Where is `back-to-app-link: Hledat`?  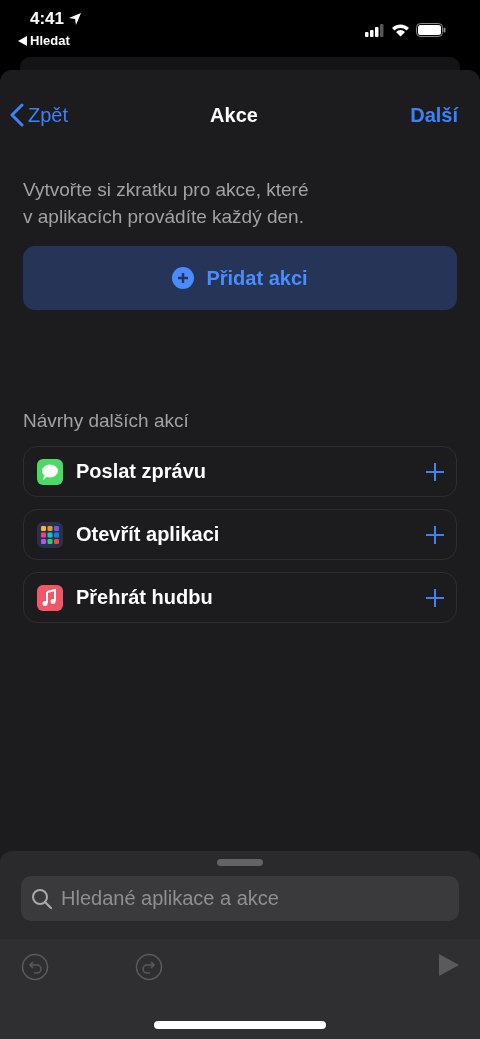
back-to-app-link: Hledat is located at coordinates (50, 40).